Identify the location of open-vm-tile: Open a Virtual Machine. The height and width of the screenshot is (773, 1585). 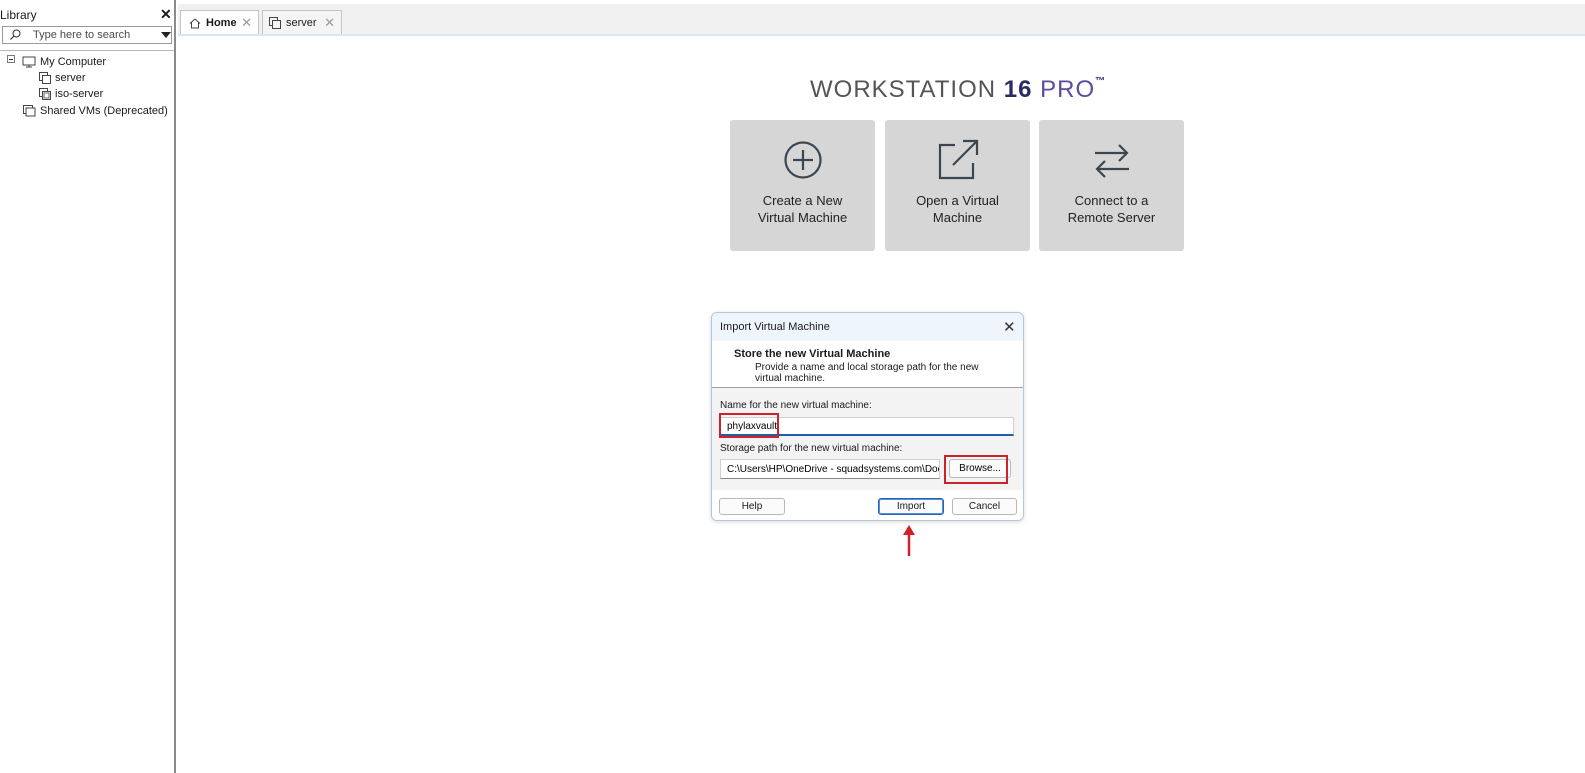
(957, 185).